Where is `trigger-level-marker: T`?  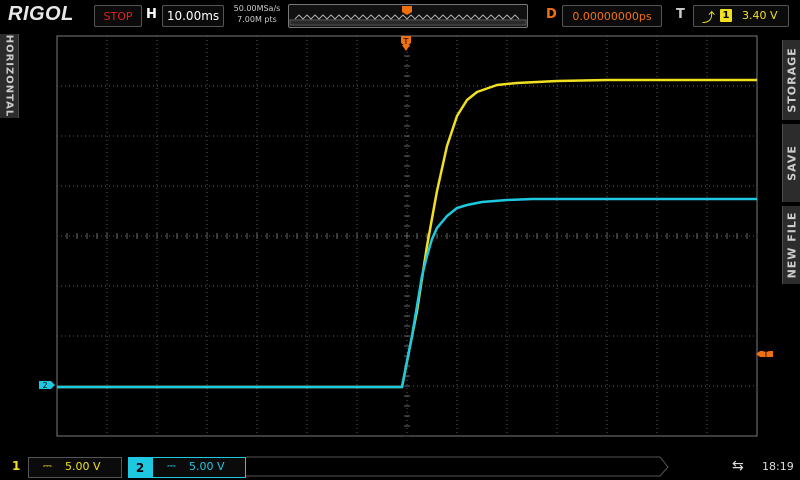 trigger-level-marker: T is located at coordinates (764, 354).